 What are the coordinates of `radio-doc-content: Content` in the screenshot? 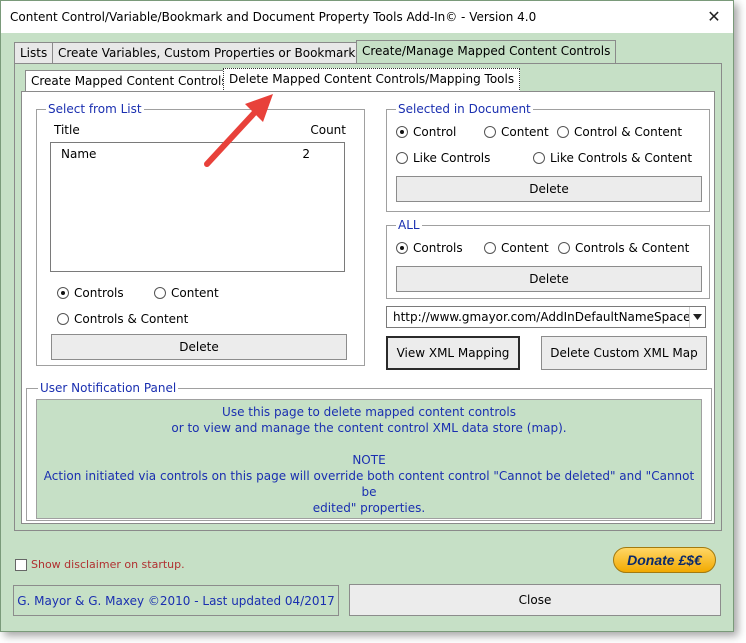 It's located at (516, 132).